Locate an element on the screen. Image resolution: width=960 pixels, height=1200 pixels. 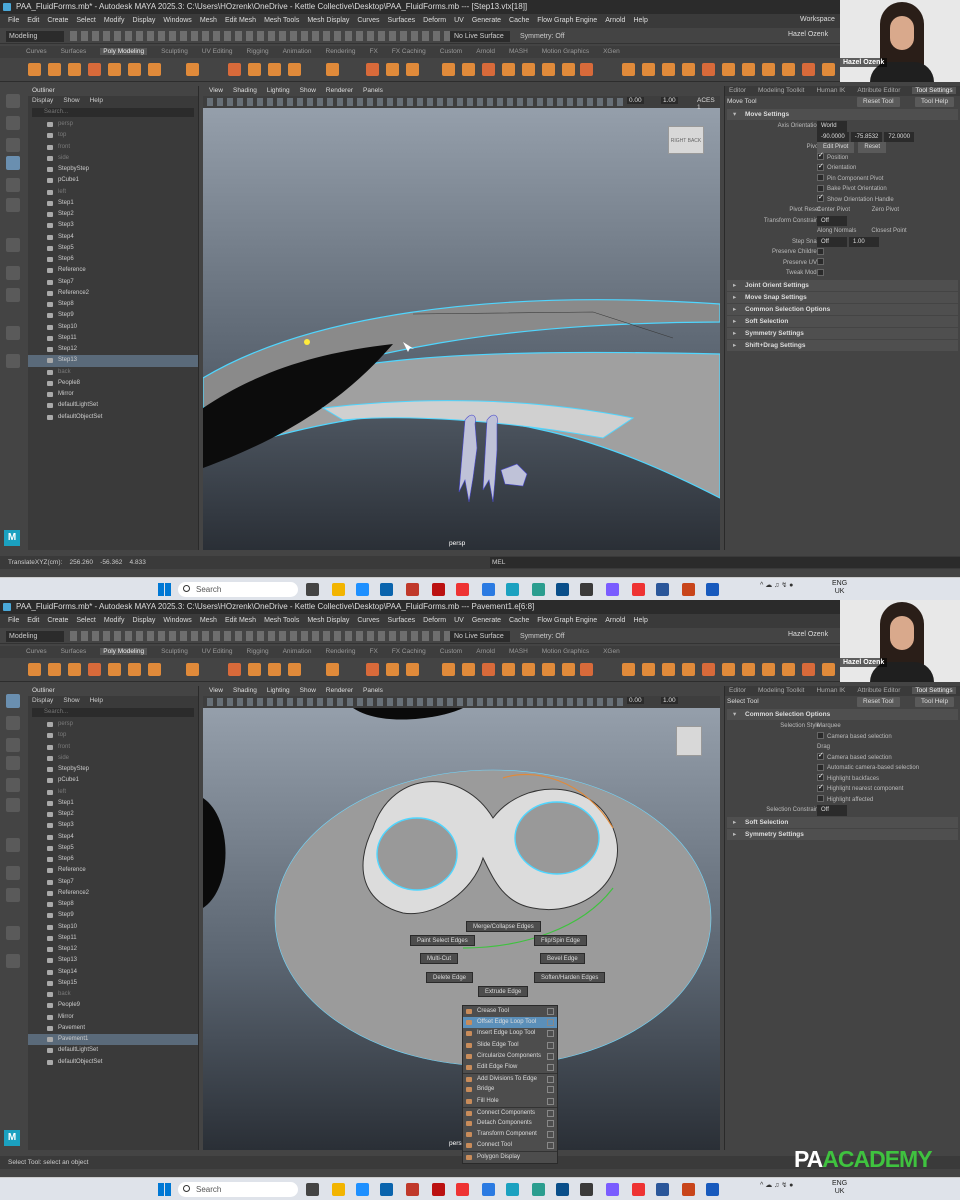
along-normals-radio: Along Normals is located at coordinates (836, 231).